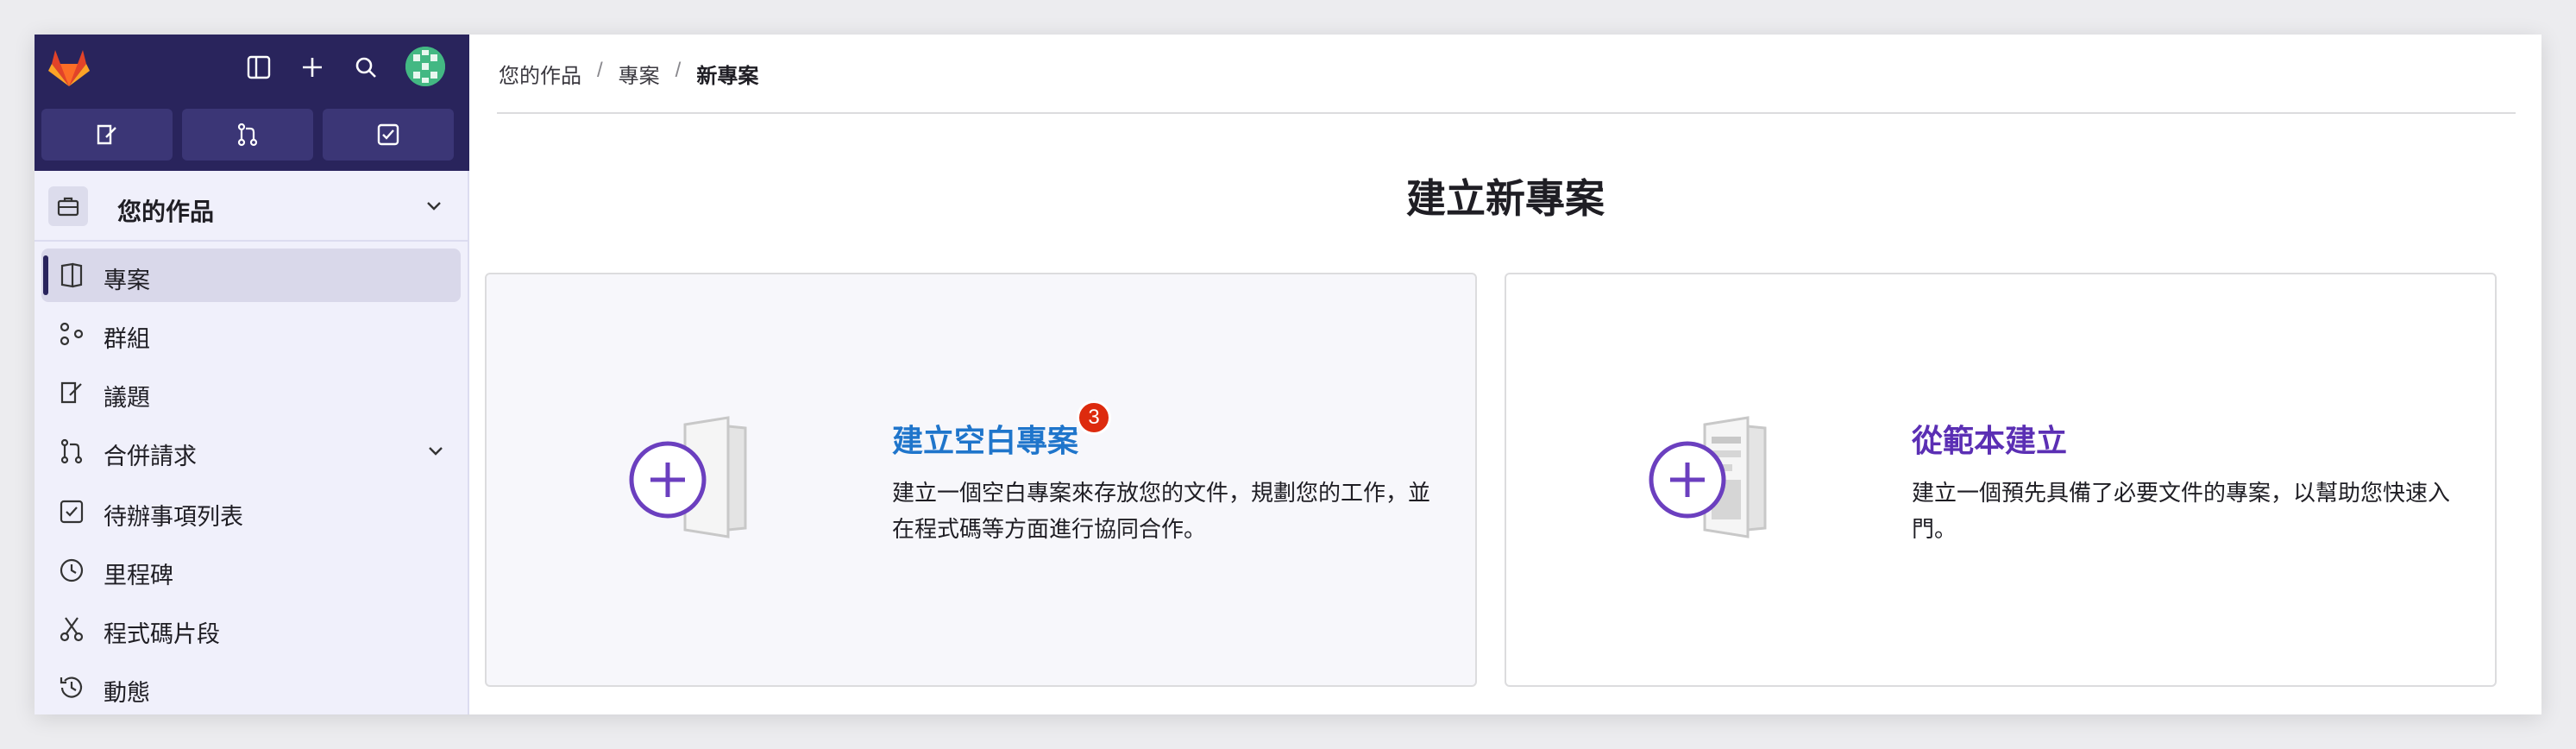  What do you see at coordinates (727, 76) in the screenshot?
I see `breadcrumb-new-project: 新專案` at bounding box center [727, 76].